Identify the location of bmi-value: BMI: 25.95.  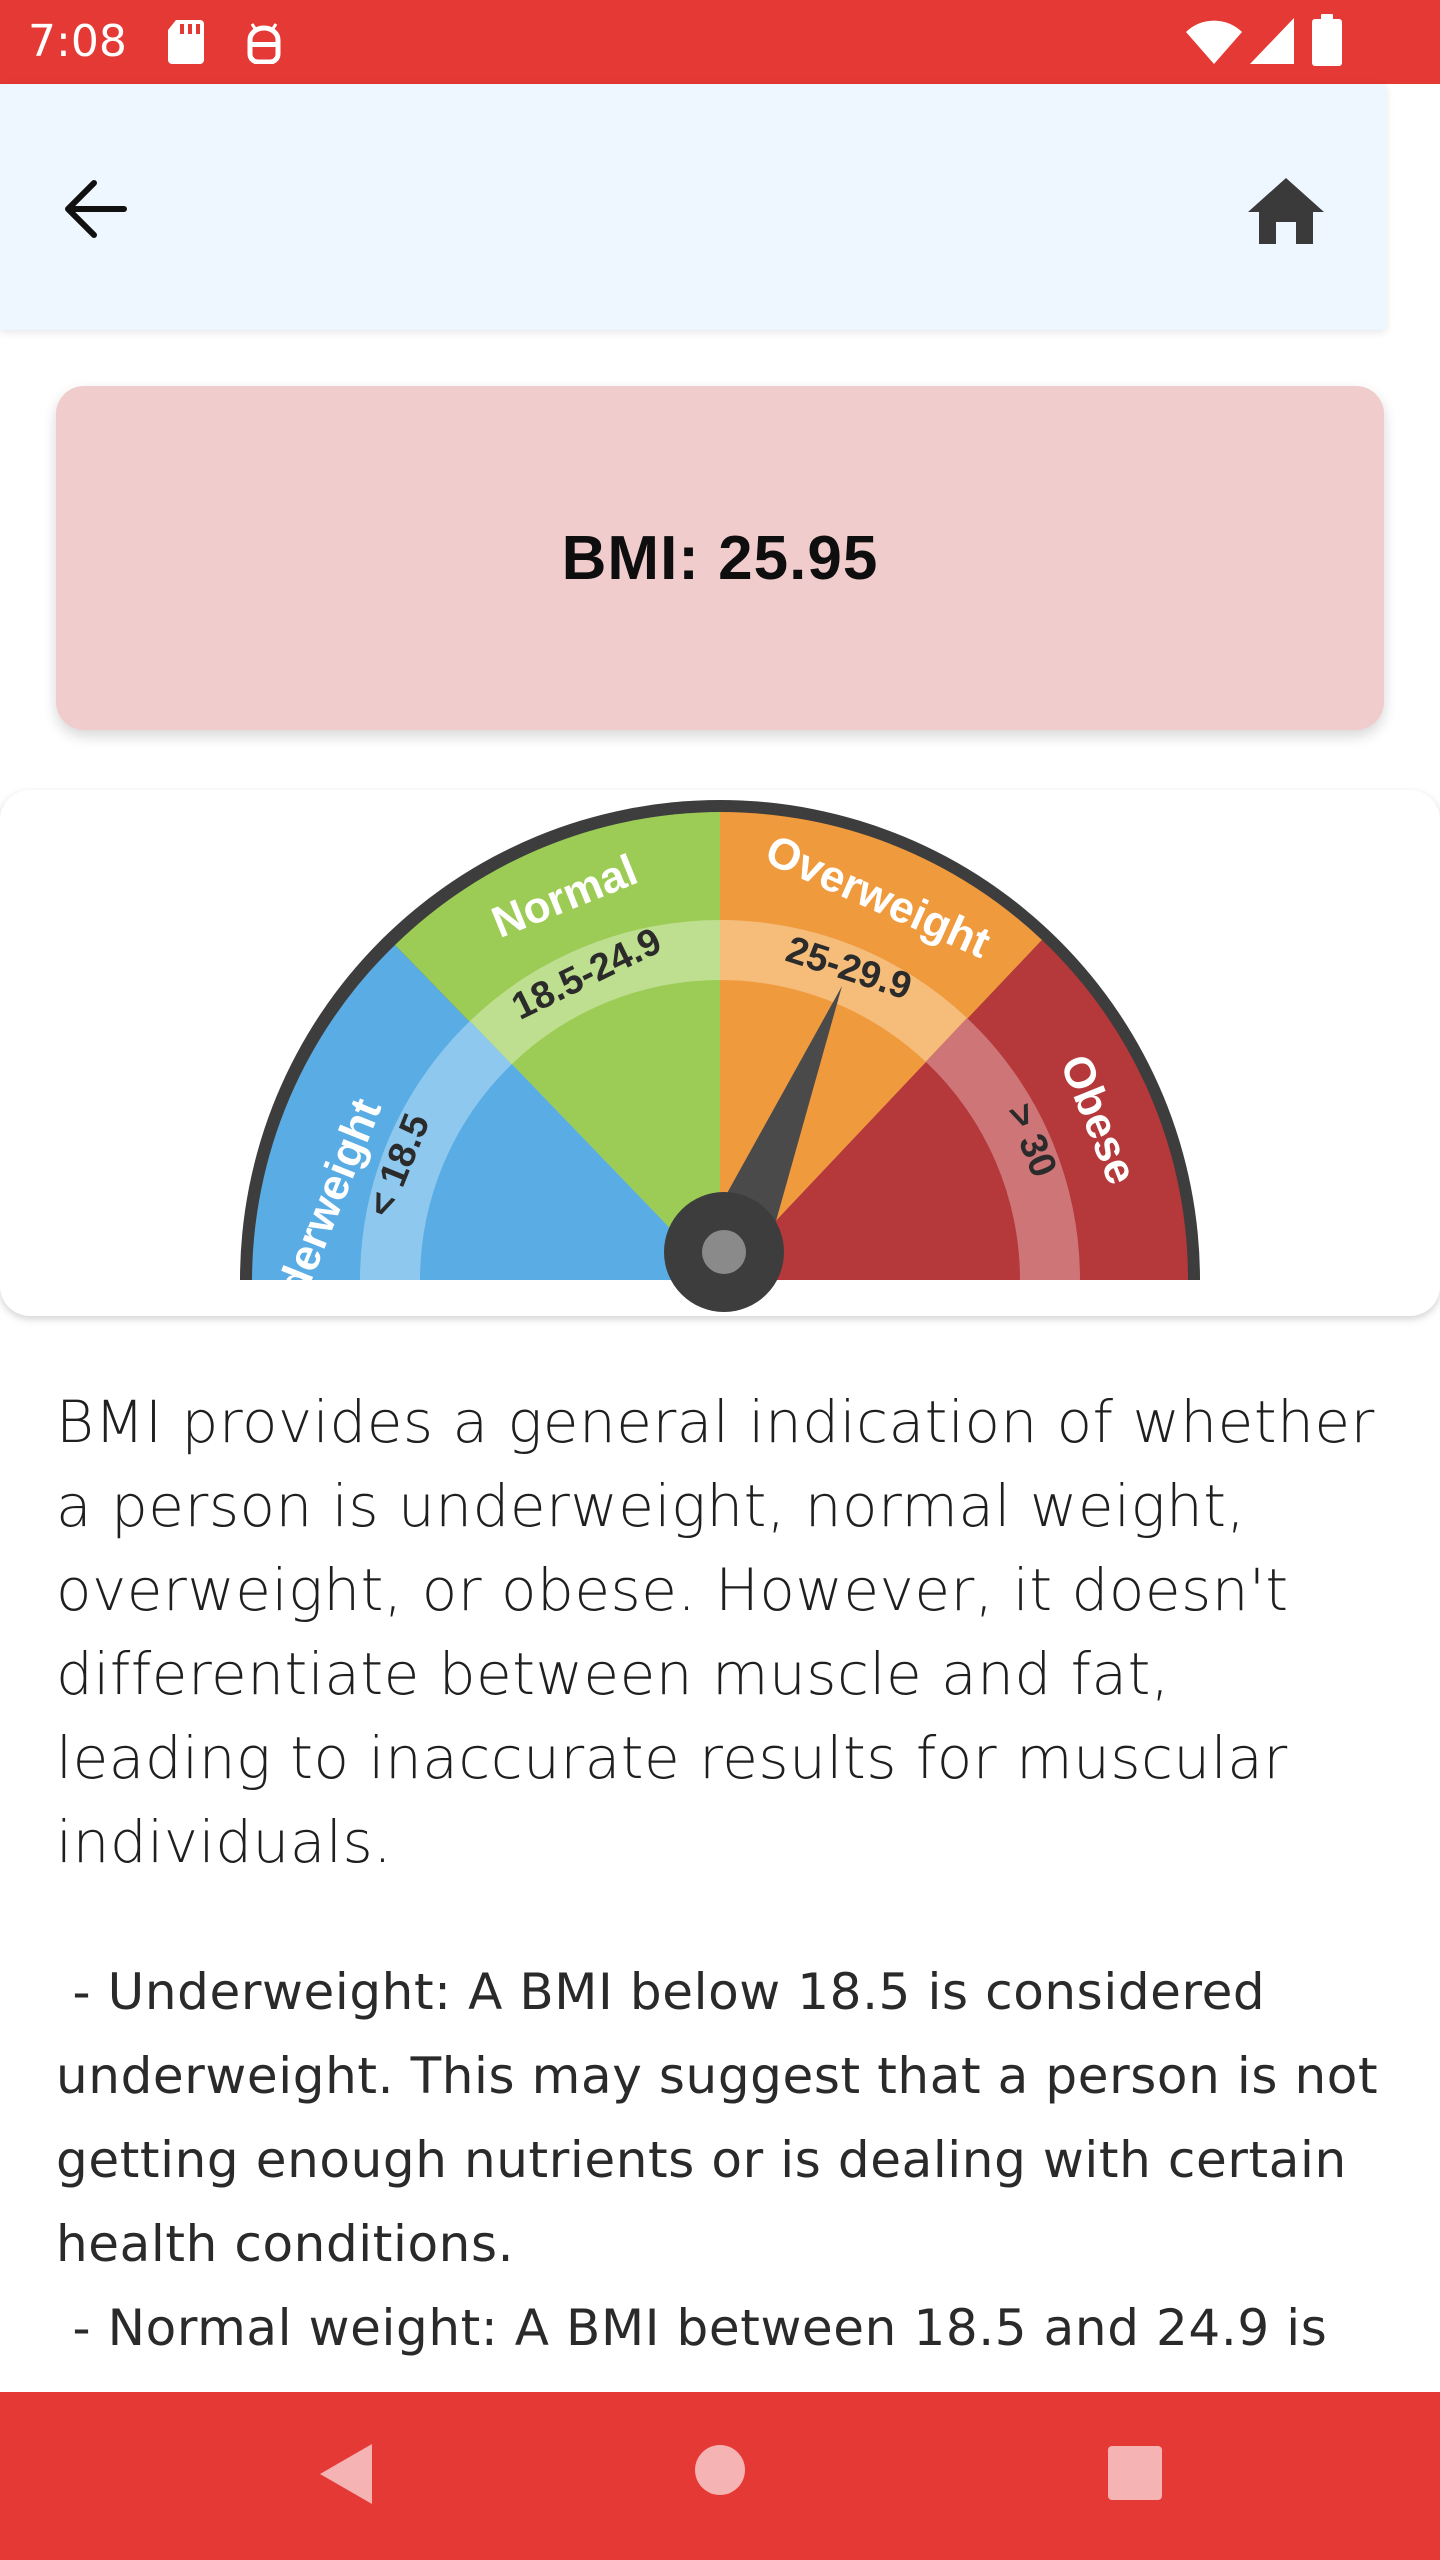
(720, 558).